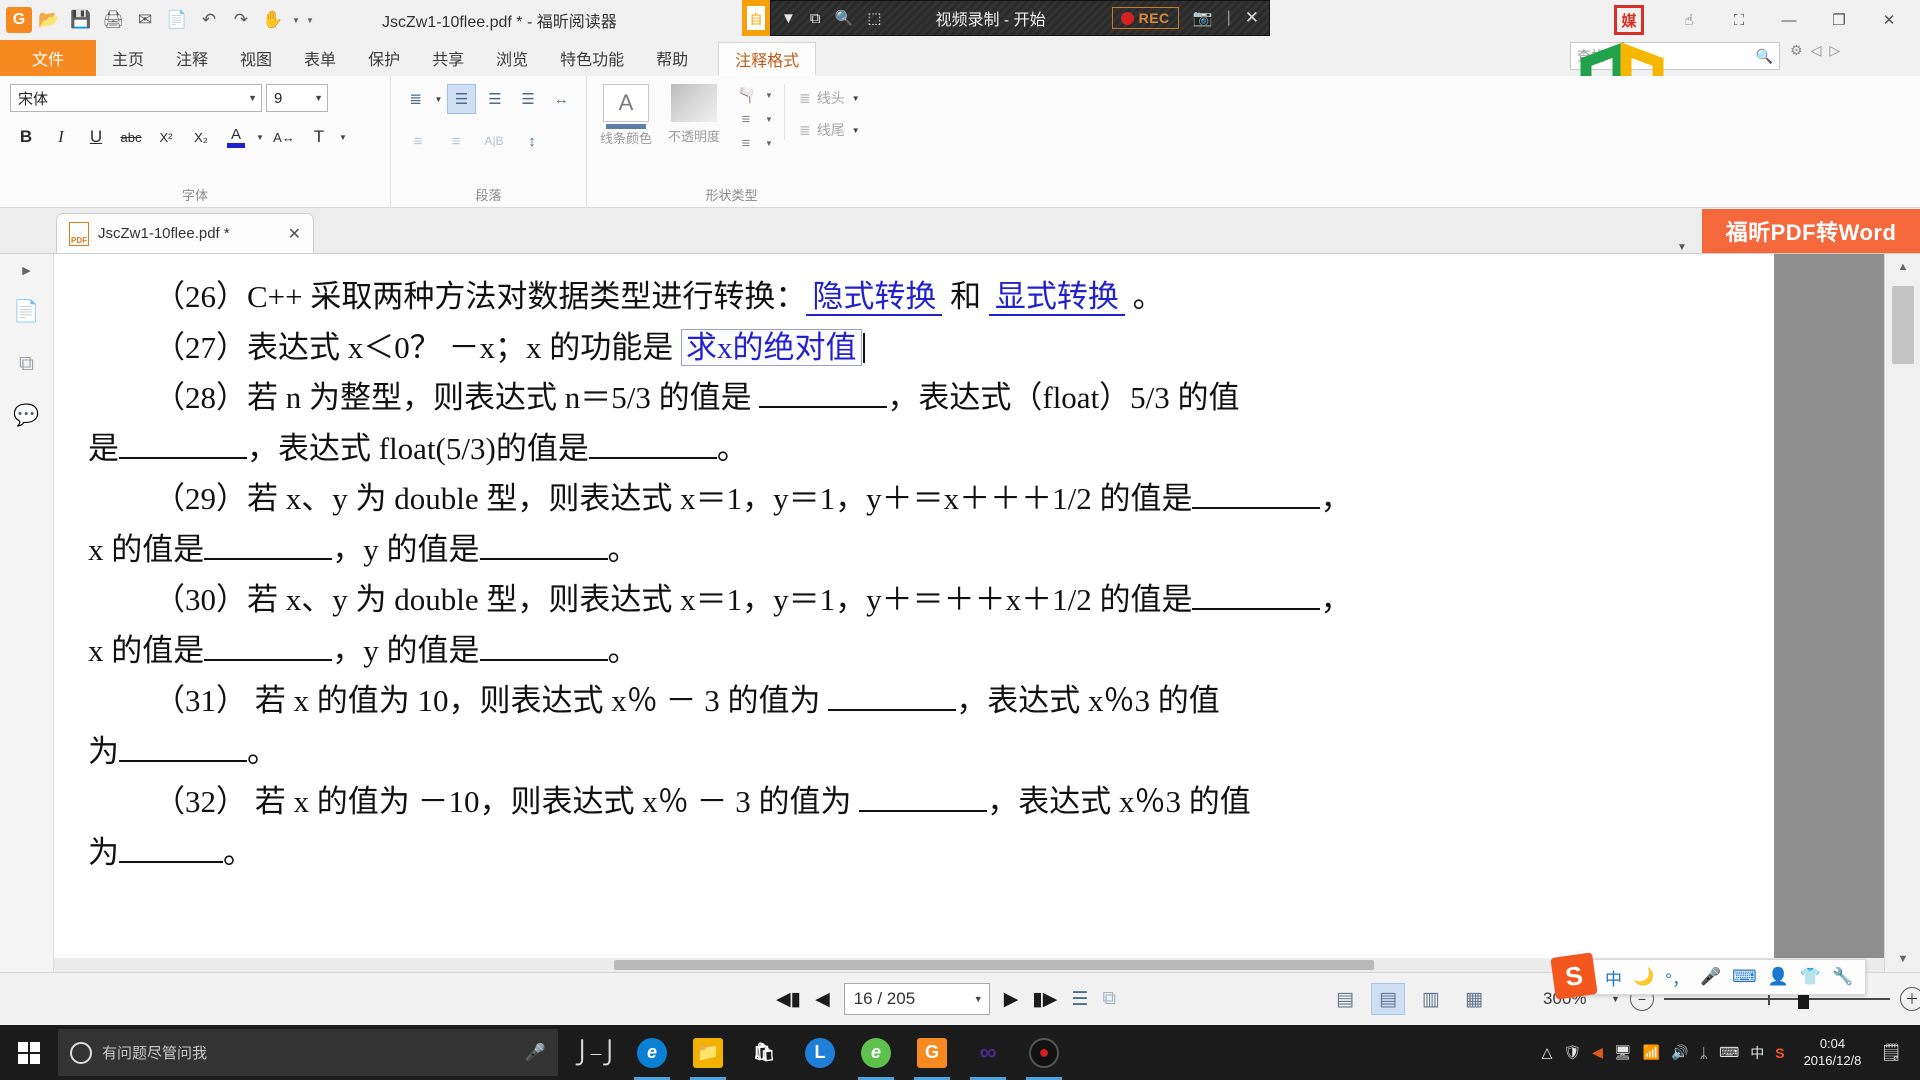 The image size is (1920, 1080). I want to click on recorder-close-icon: ✕, so click(1252, 18).